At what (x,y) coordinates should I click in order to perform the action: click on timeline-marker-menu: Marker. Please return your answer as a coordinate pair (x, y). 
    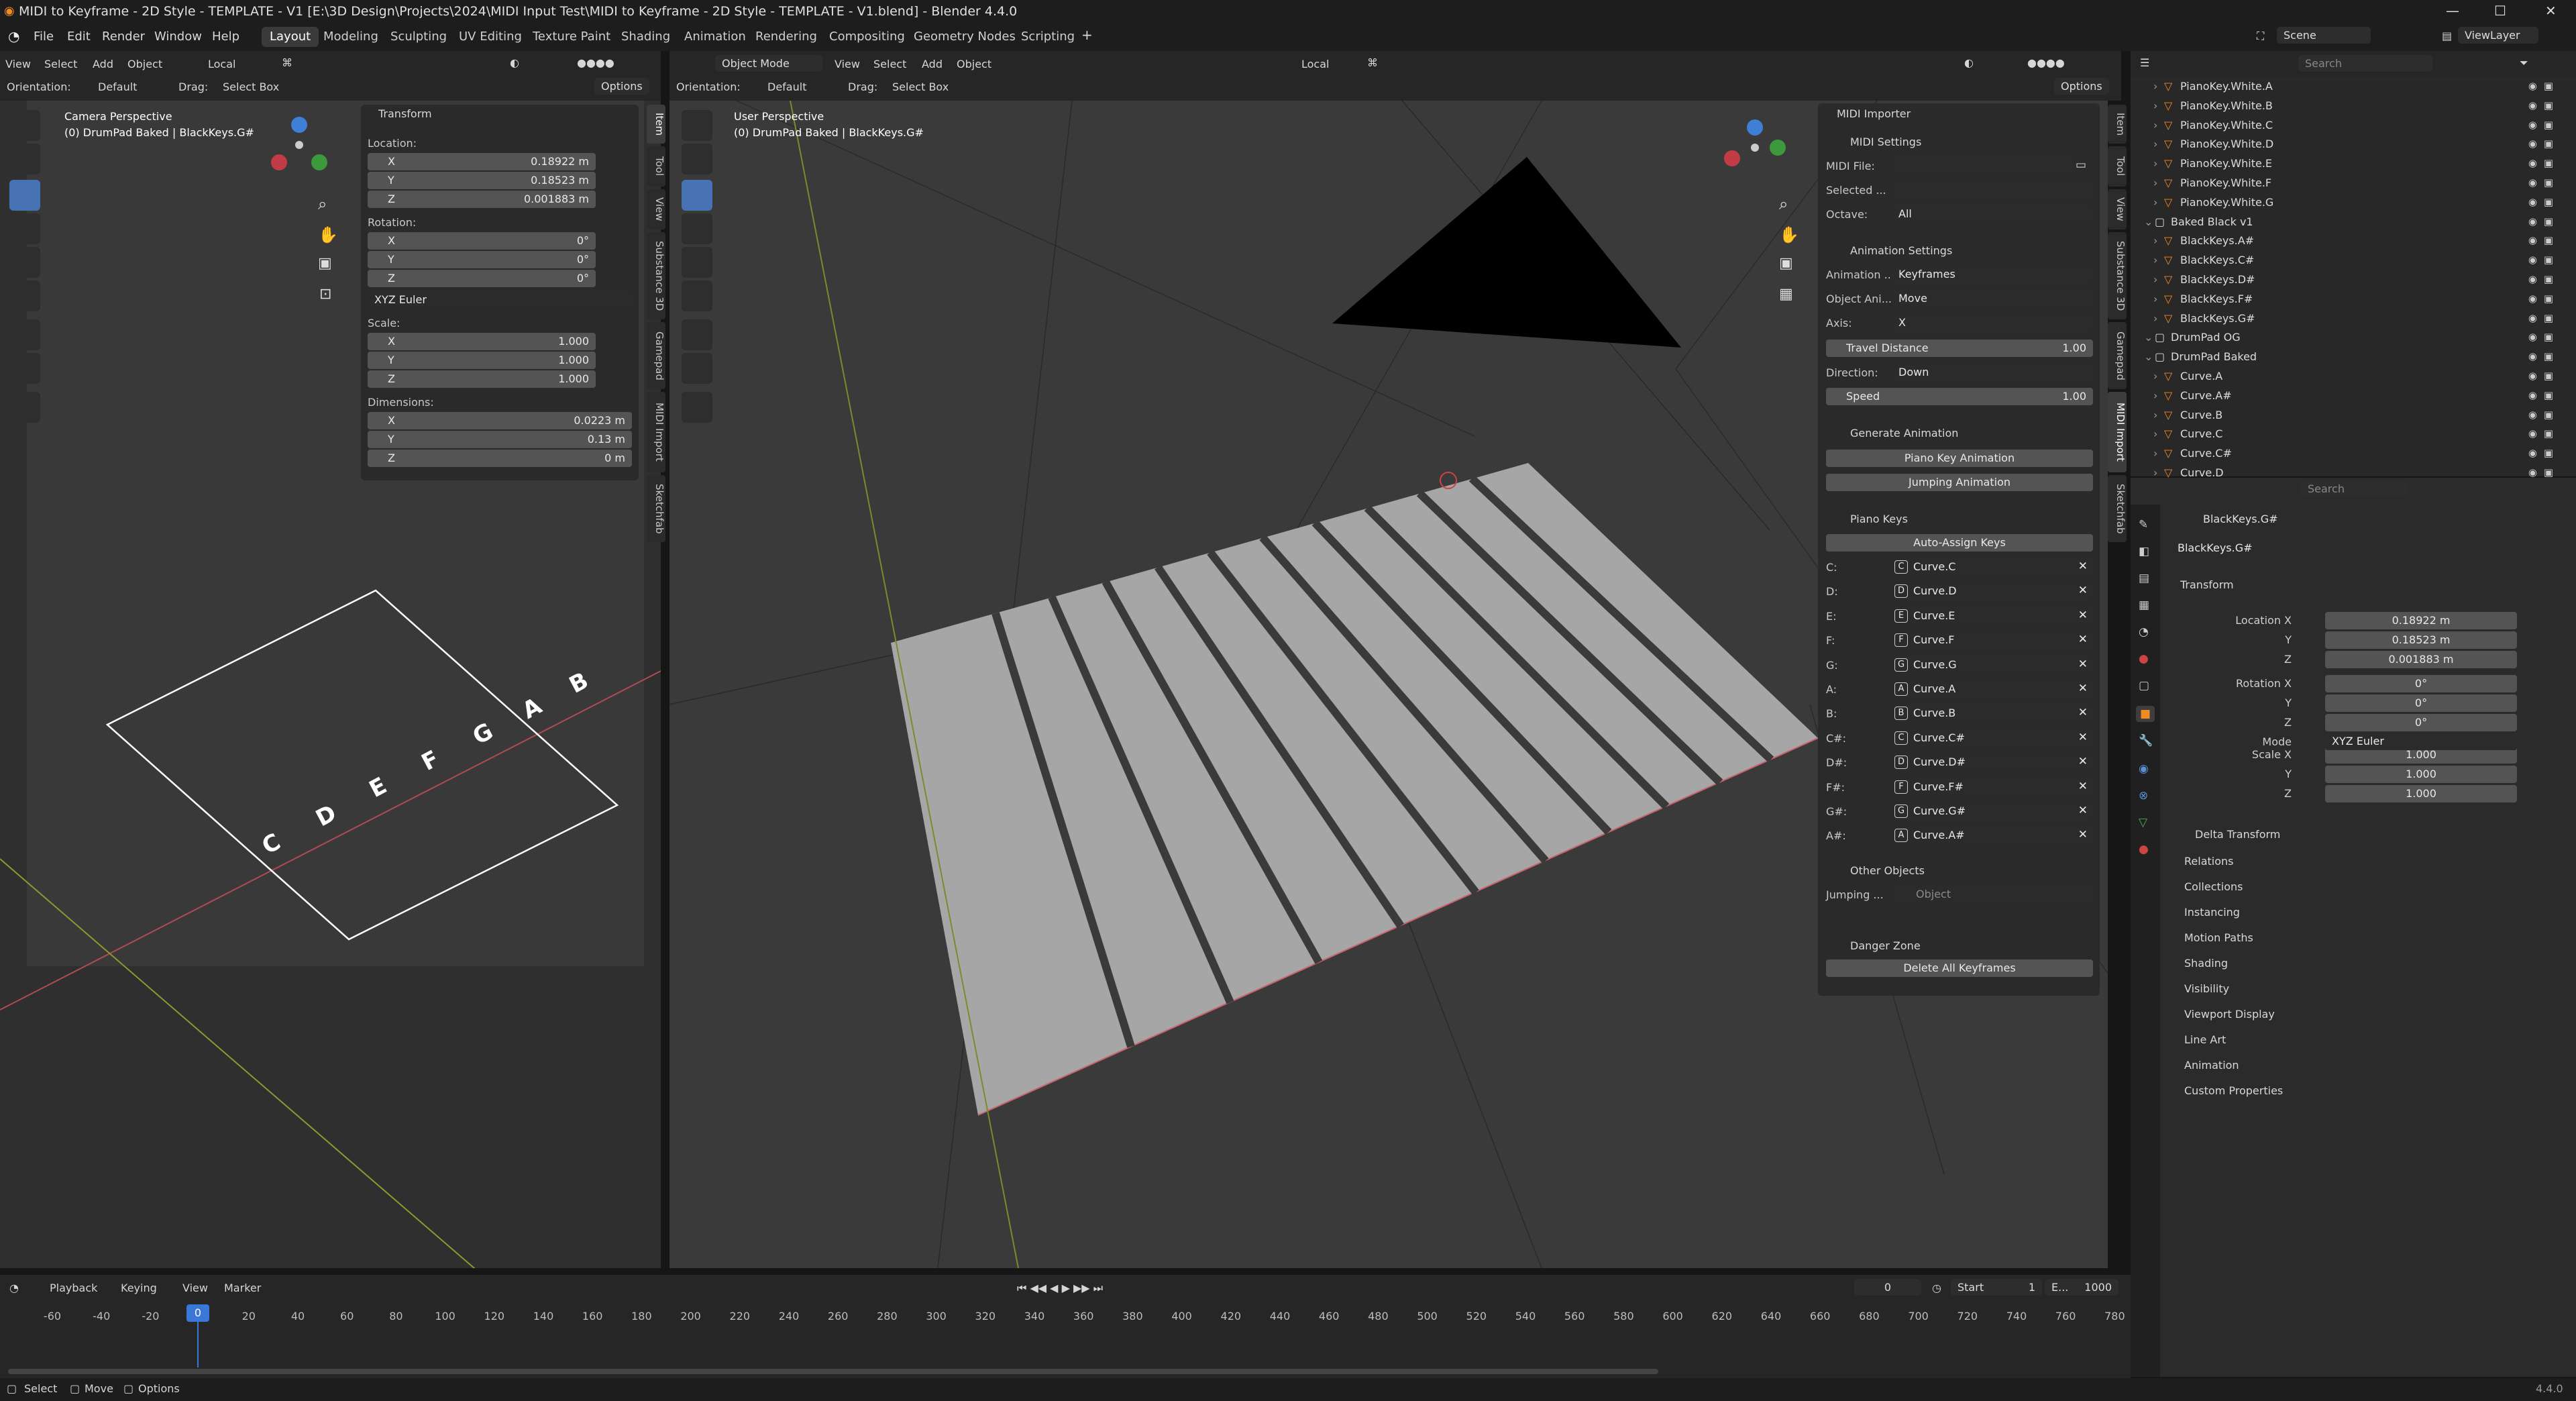
    Looking at the image, I should click on (242, 1288).